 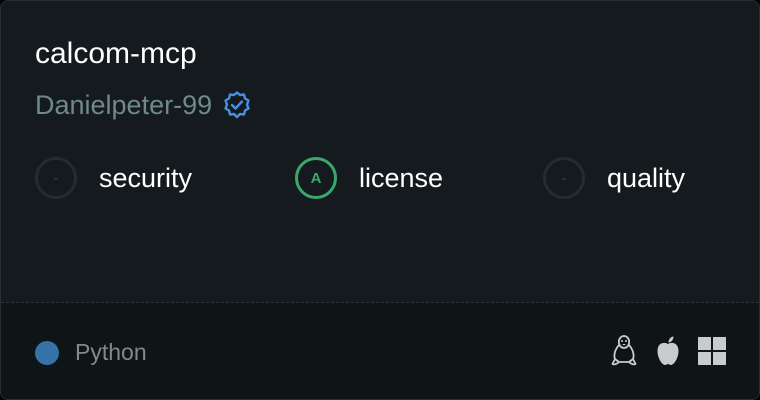 I want to click on language-color-dot, so click(x=47, y=353).